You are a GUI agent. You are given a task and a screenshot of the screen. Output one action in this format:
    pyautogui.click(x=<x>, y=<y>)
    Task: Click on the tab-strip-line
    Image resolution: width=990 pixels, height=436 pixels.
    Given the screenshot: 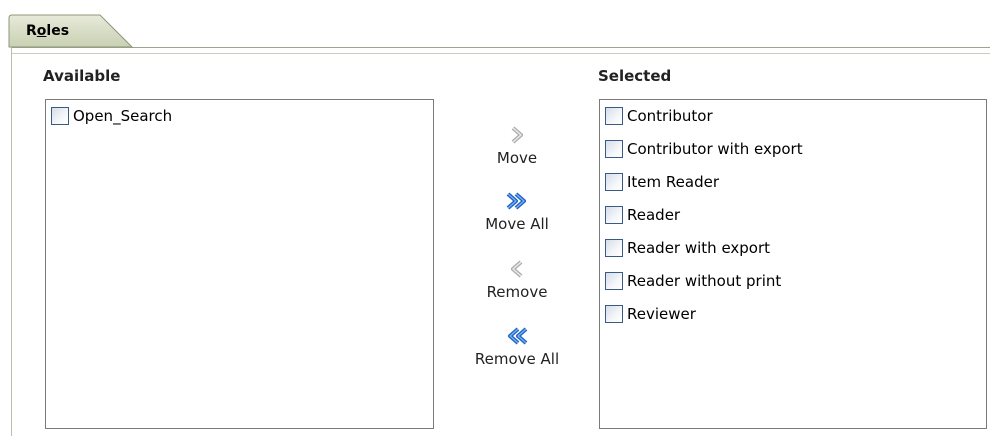 What is the action you would take?
    pyautogui.click(x=501, y=47)
    